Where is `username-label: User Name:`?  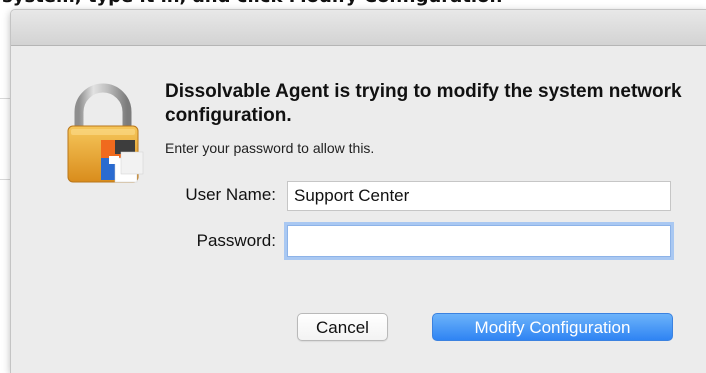 username-label: User Name: is located at coordinates (230, 194).